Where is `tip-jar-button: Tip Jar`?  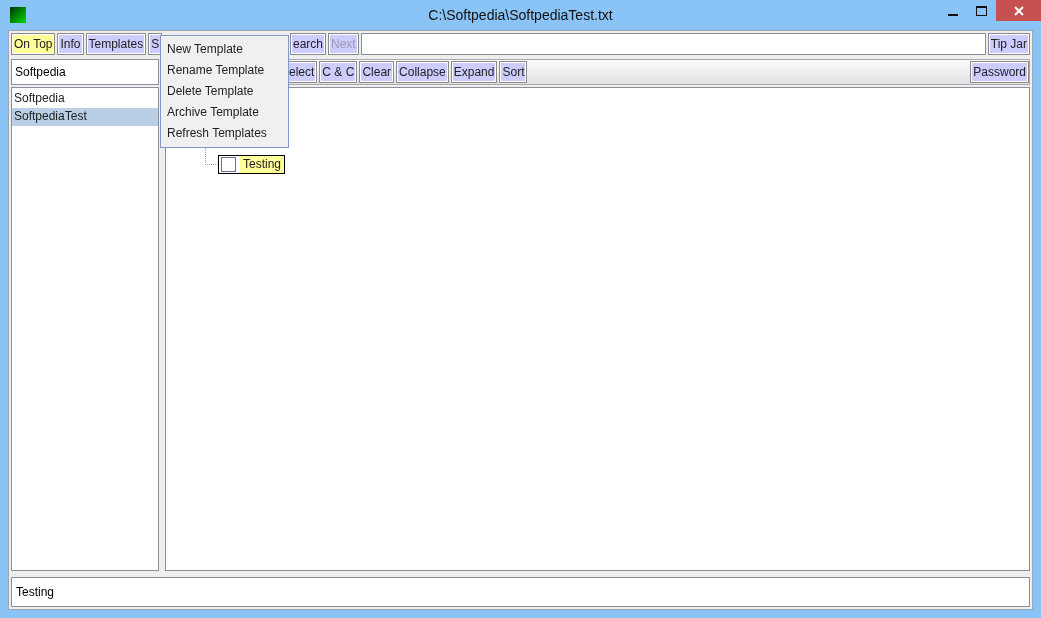
tip-jar-button: Tip Jar is located at coordinates (1008, 44).